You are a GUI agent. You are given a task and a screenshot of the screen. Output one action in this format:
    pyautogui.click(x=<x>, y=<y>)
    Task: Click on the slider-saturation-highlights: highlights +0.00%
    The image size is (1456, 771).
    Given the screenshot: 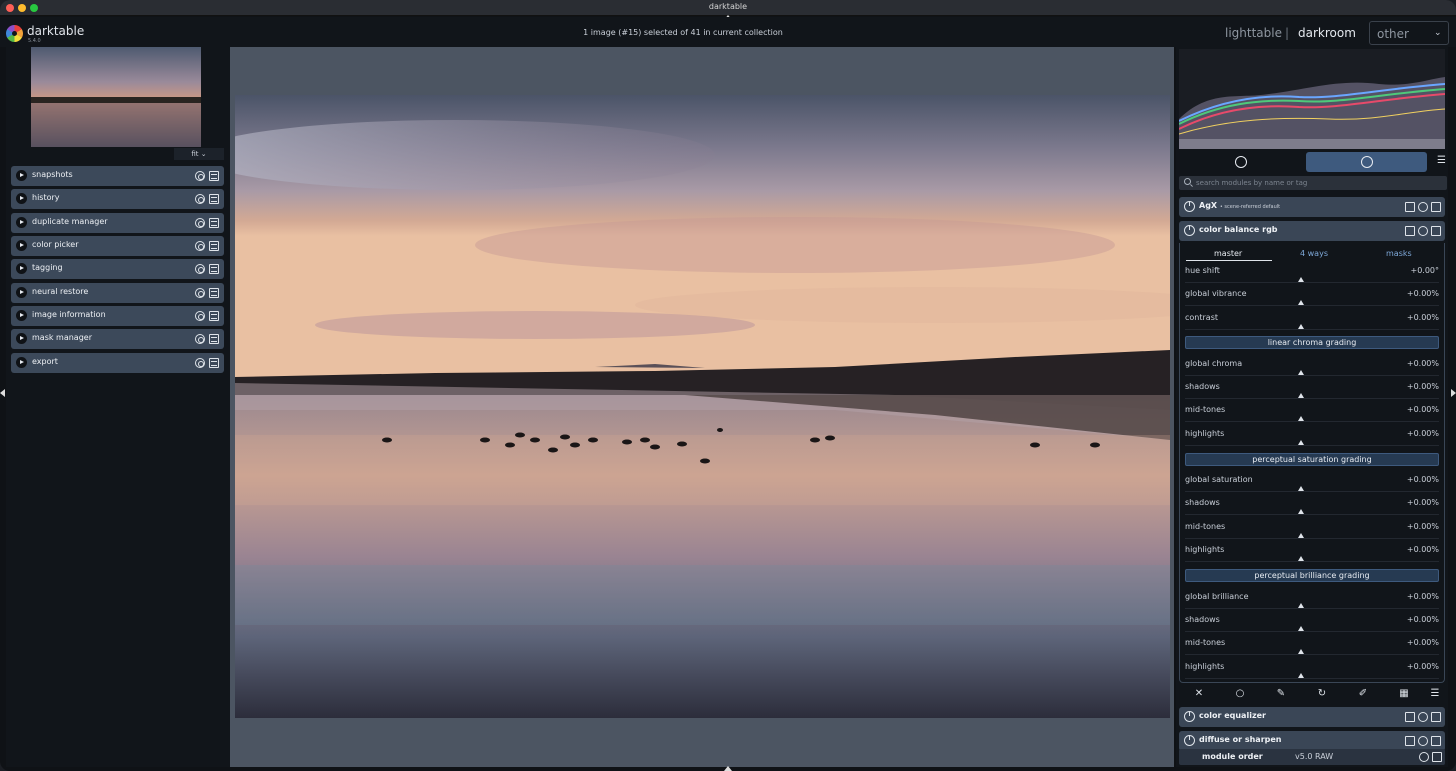 What is the action you would take?
    pyautogui.click(x=1312, y=554)
    